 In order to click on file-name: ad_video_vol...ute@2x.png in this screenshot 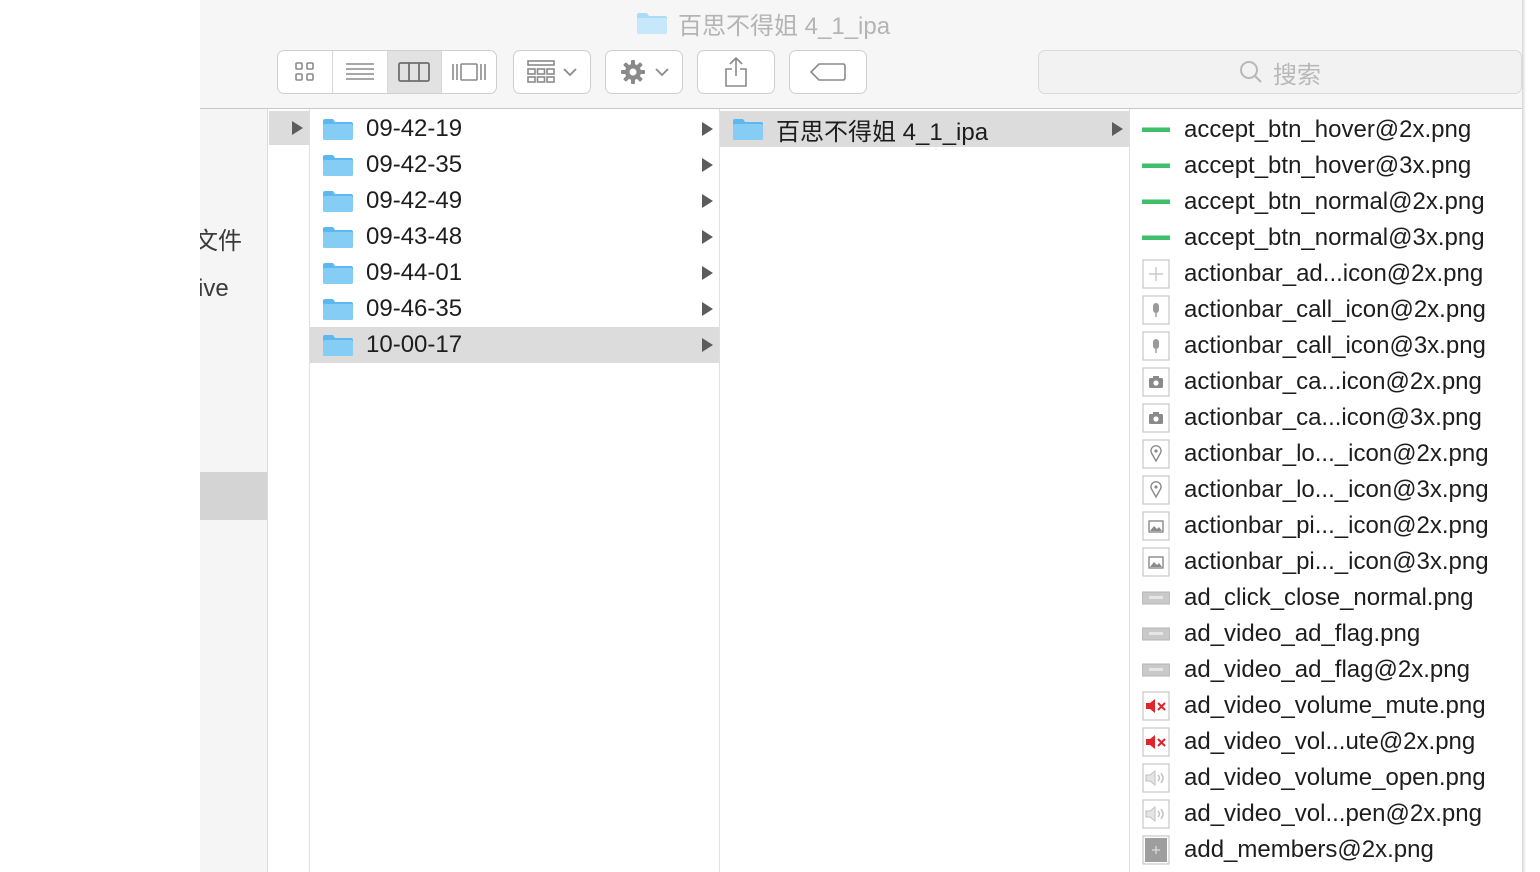, I will do `click(1330, 741)`.